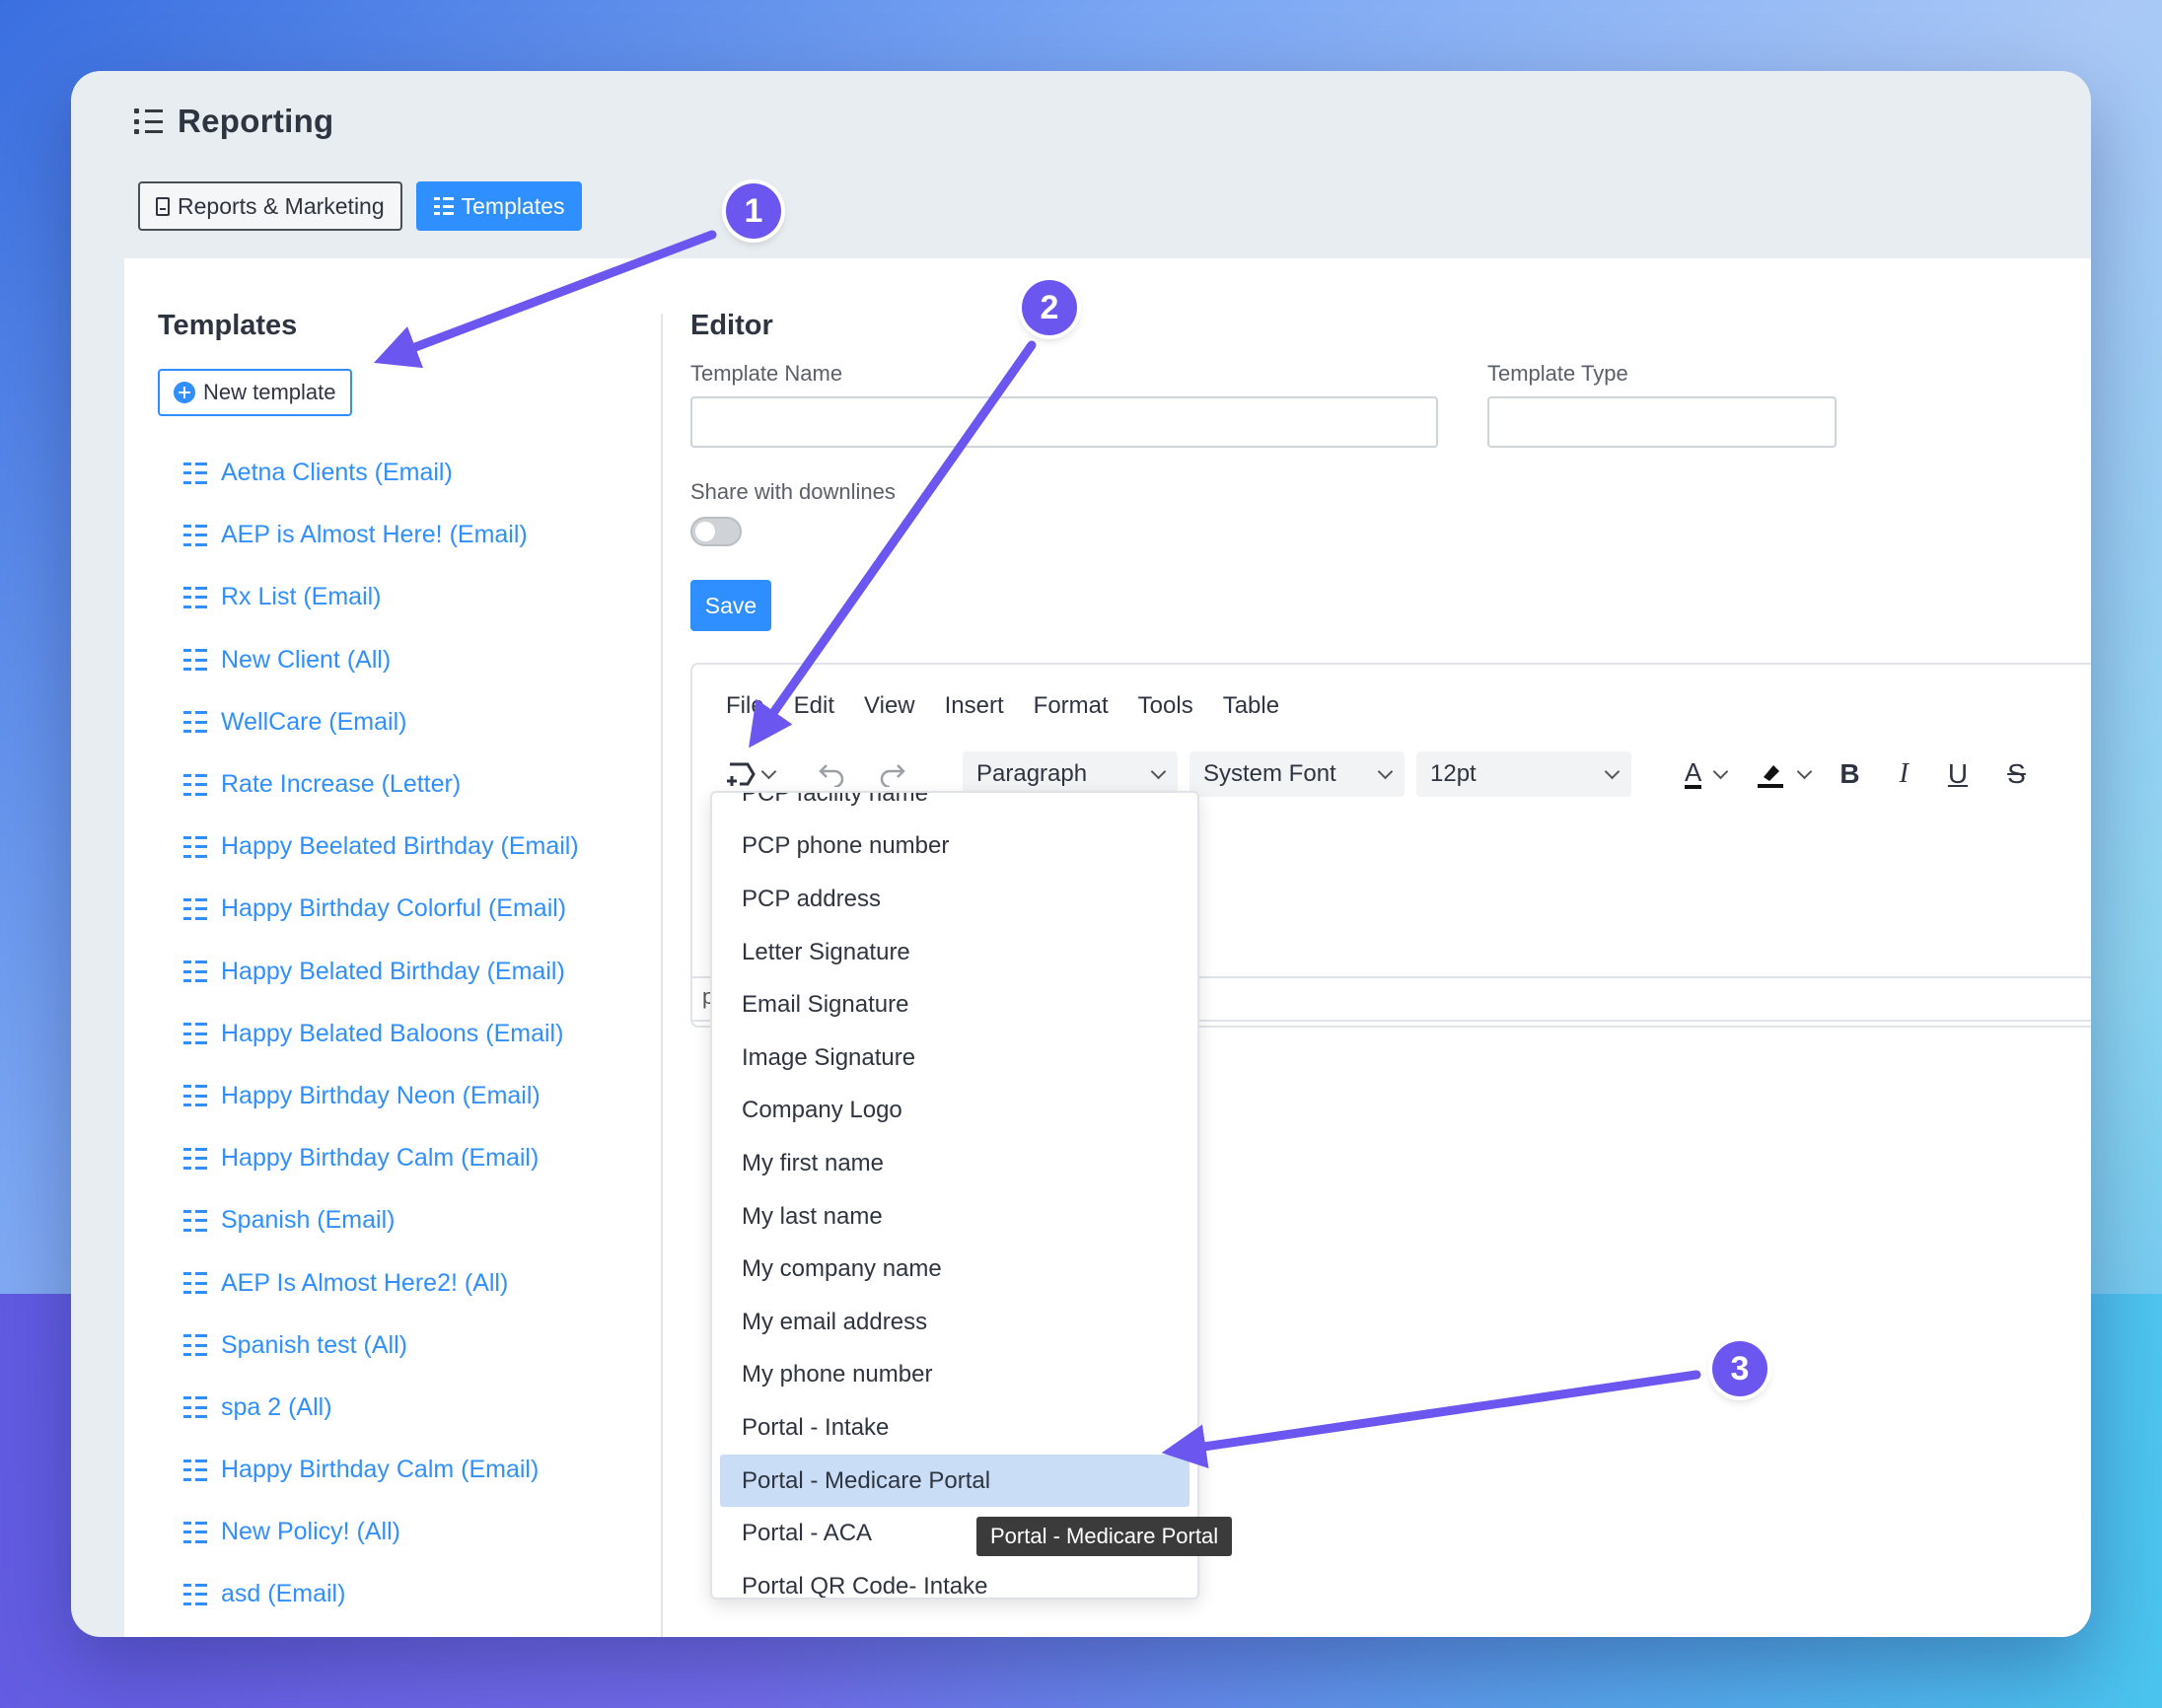  I want to click on template-type-select, so click(1662, 422).